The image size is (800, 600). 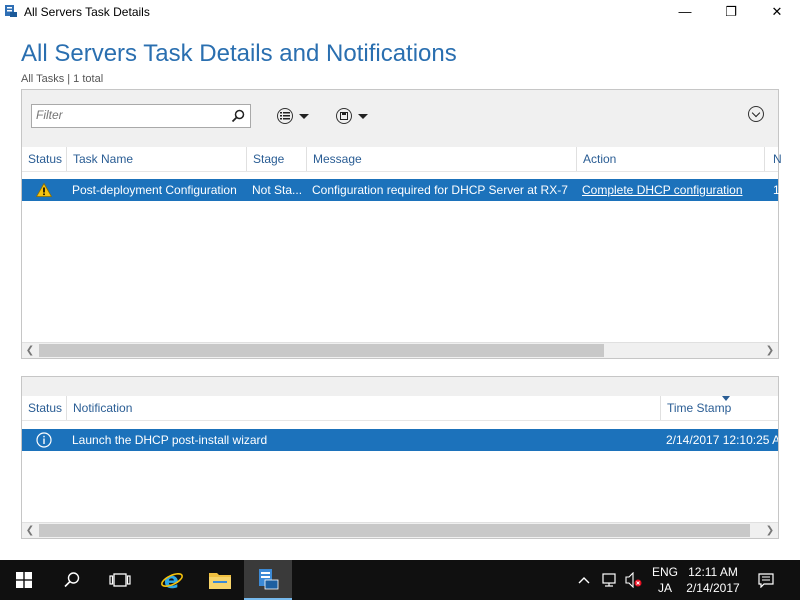 I want to click on internet-explorer-icon: e, so click(x=172, y=580).